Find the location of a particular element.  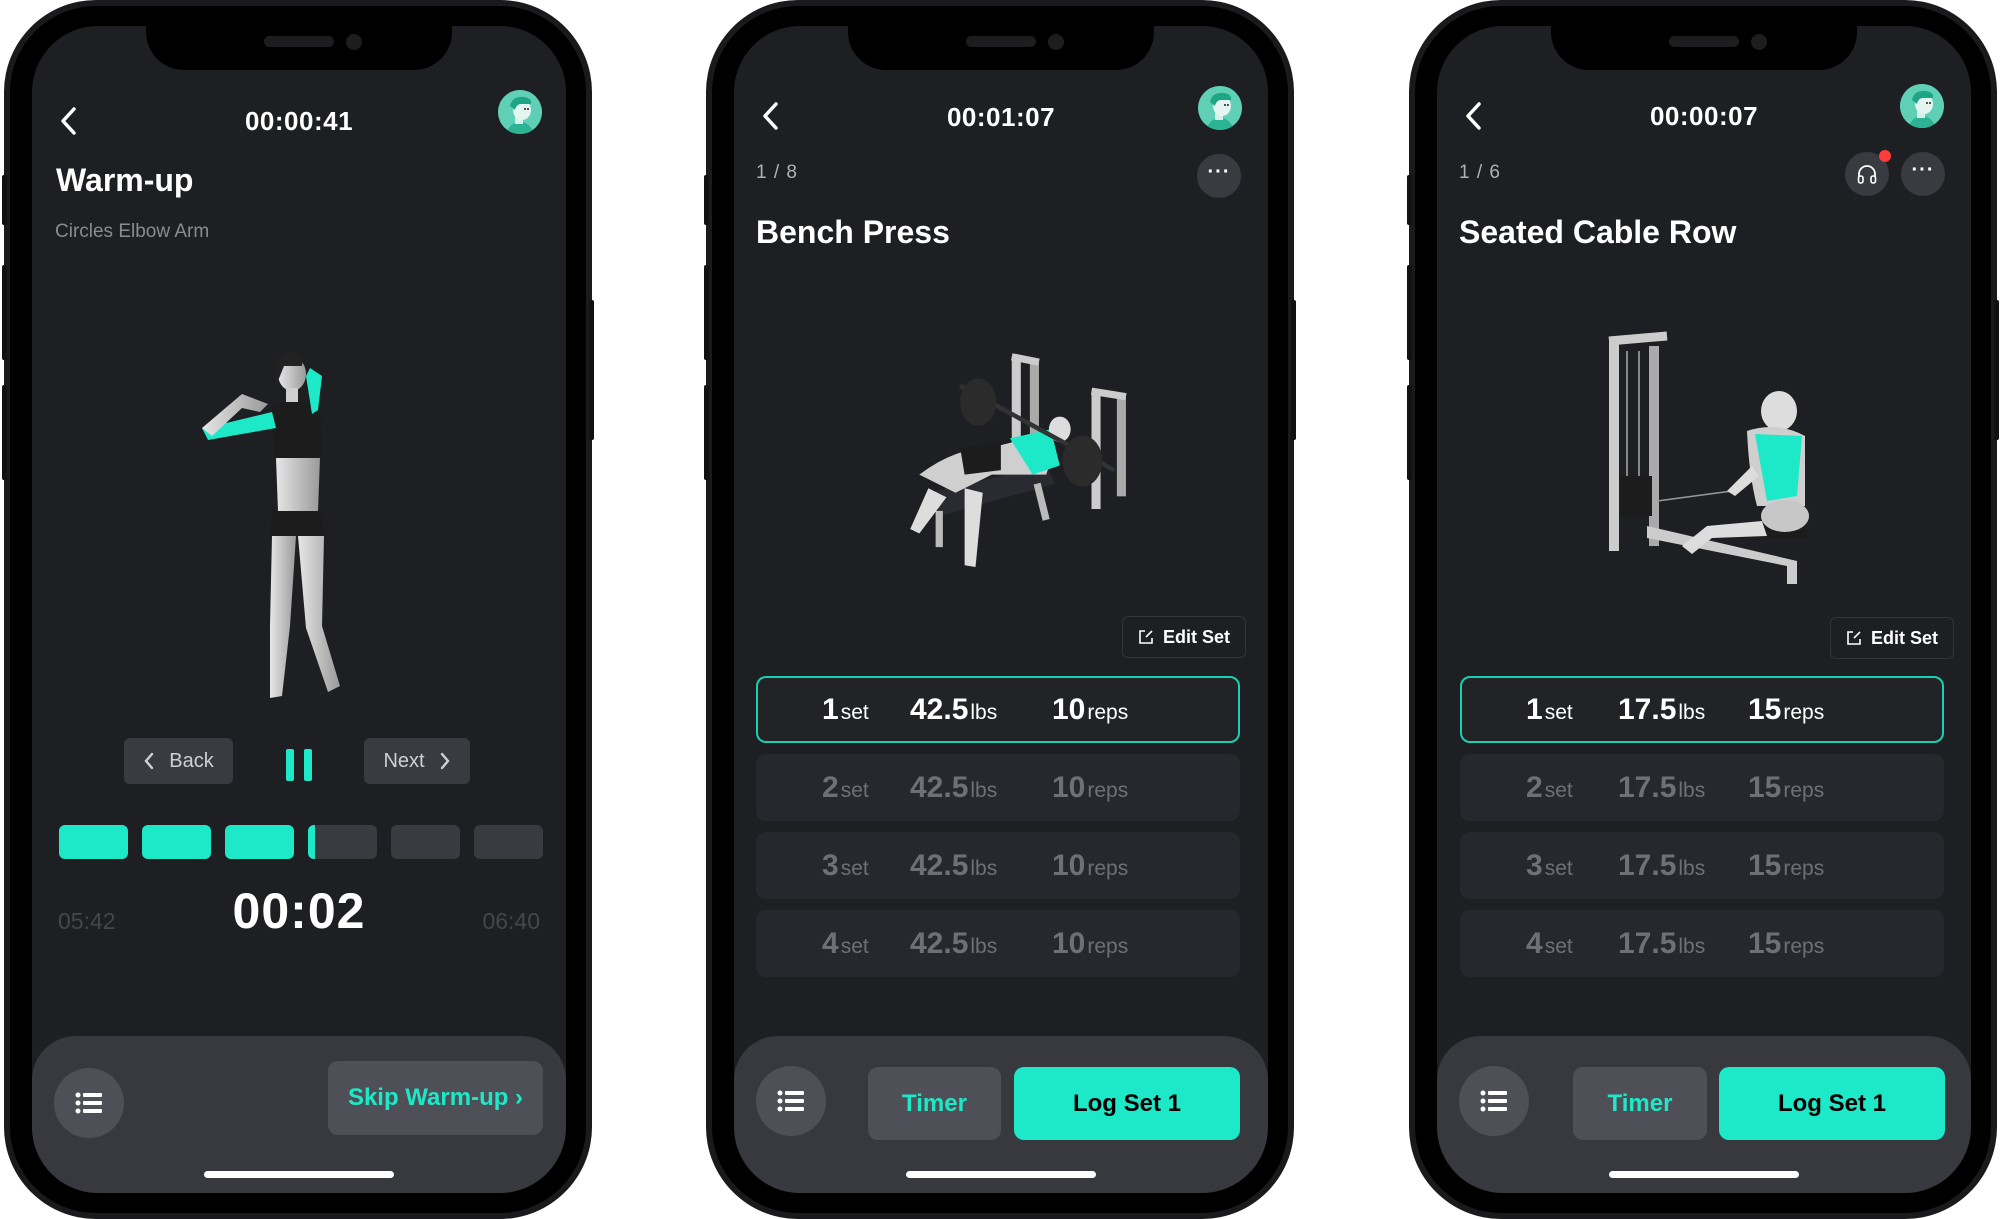

set-row: 2 set 42.5 lbs 10 reps is located at coordinates (998, 787).